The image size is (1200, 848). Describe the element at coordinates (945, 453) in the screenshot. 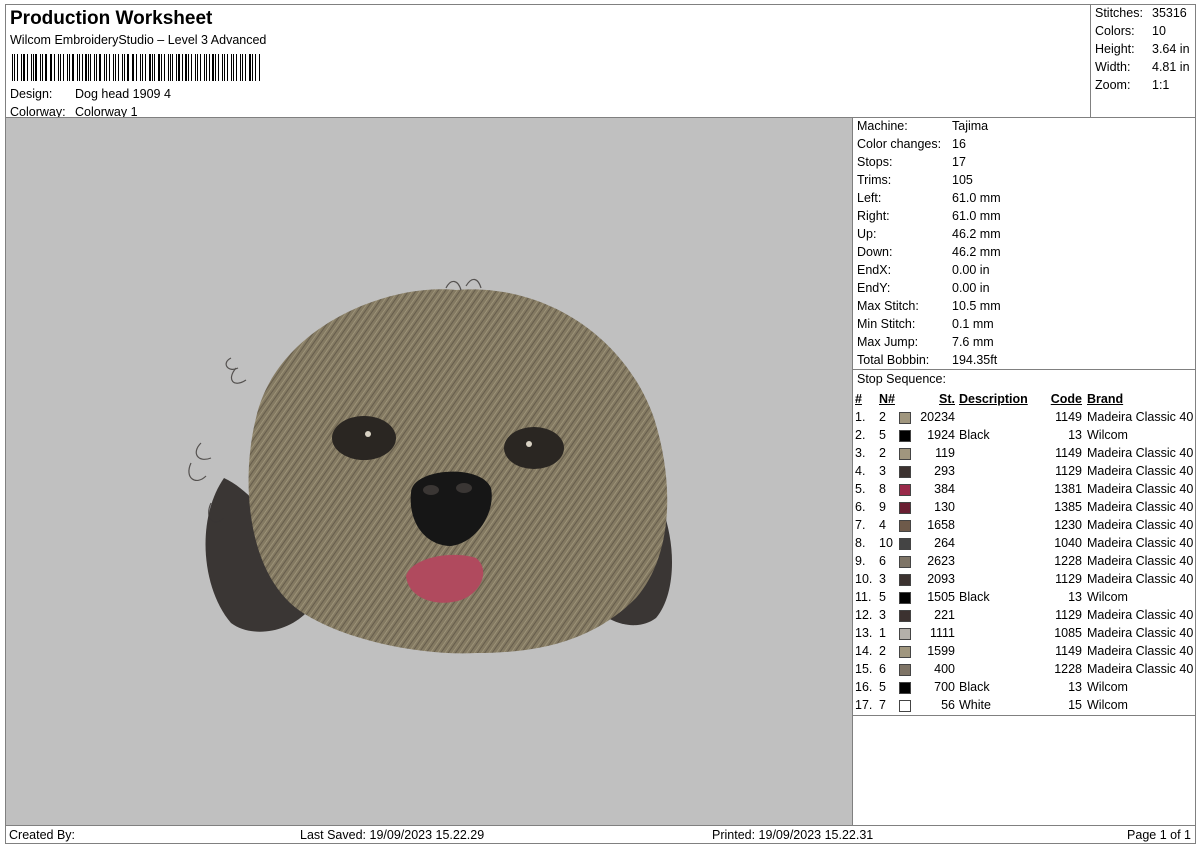

I see `stitch-count: 119` at that location.